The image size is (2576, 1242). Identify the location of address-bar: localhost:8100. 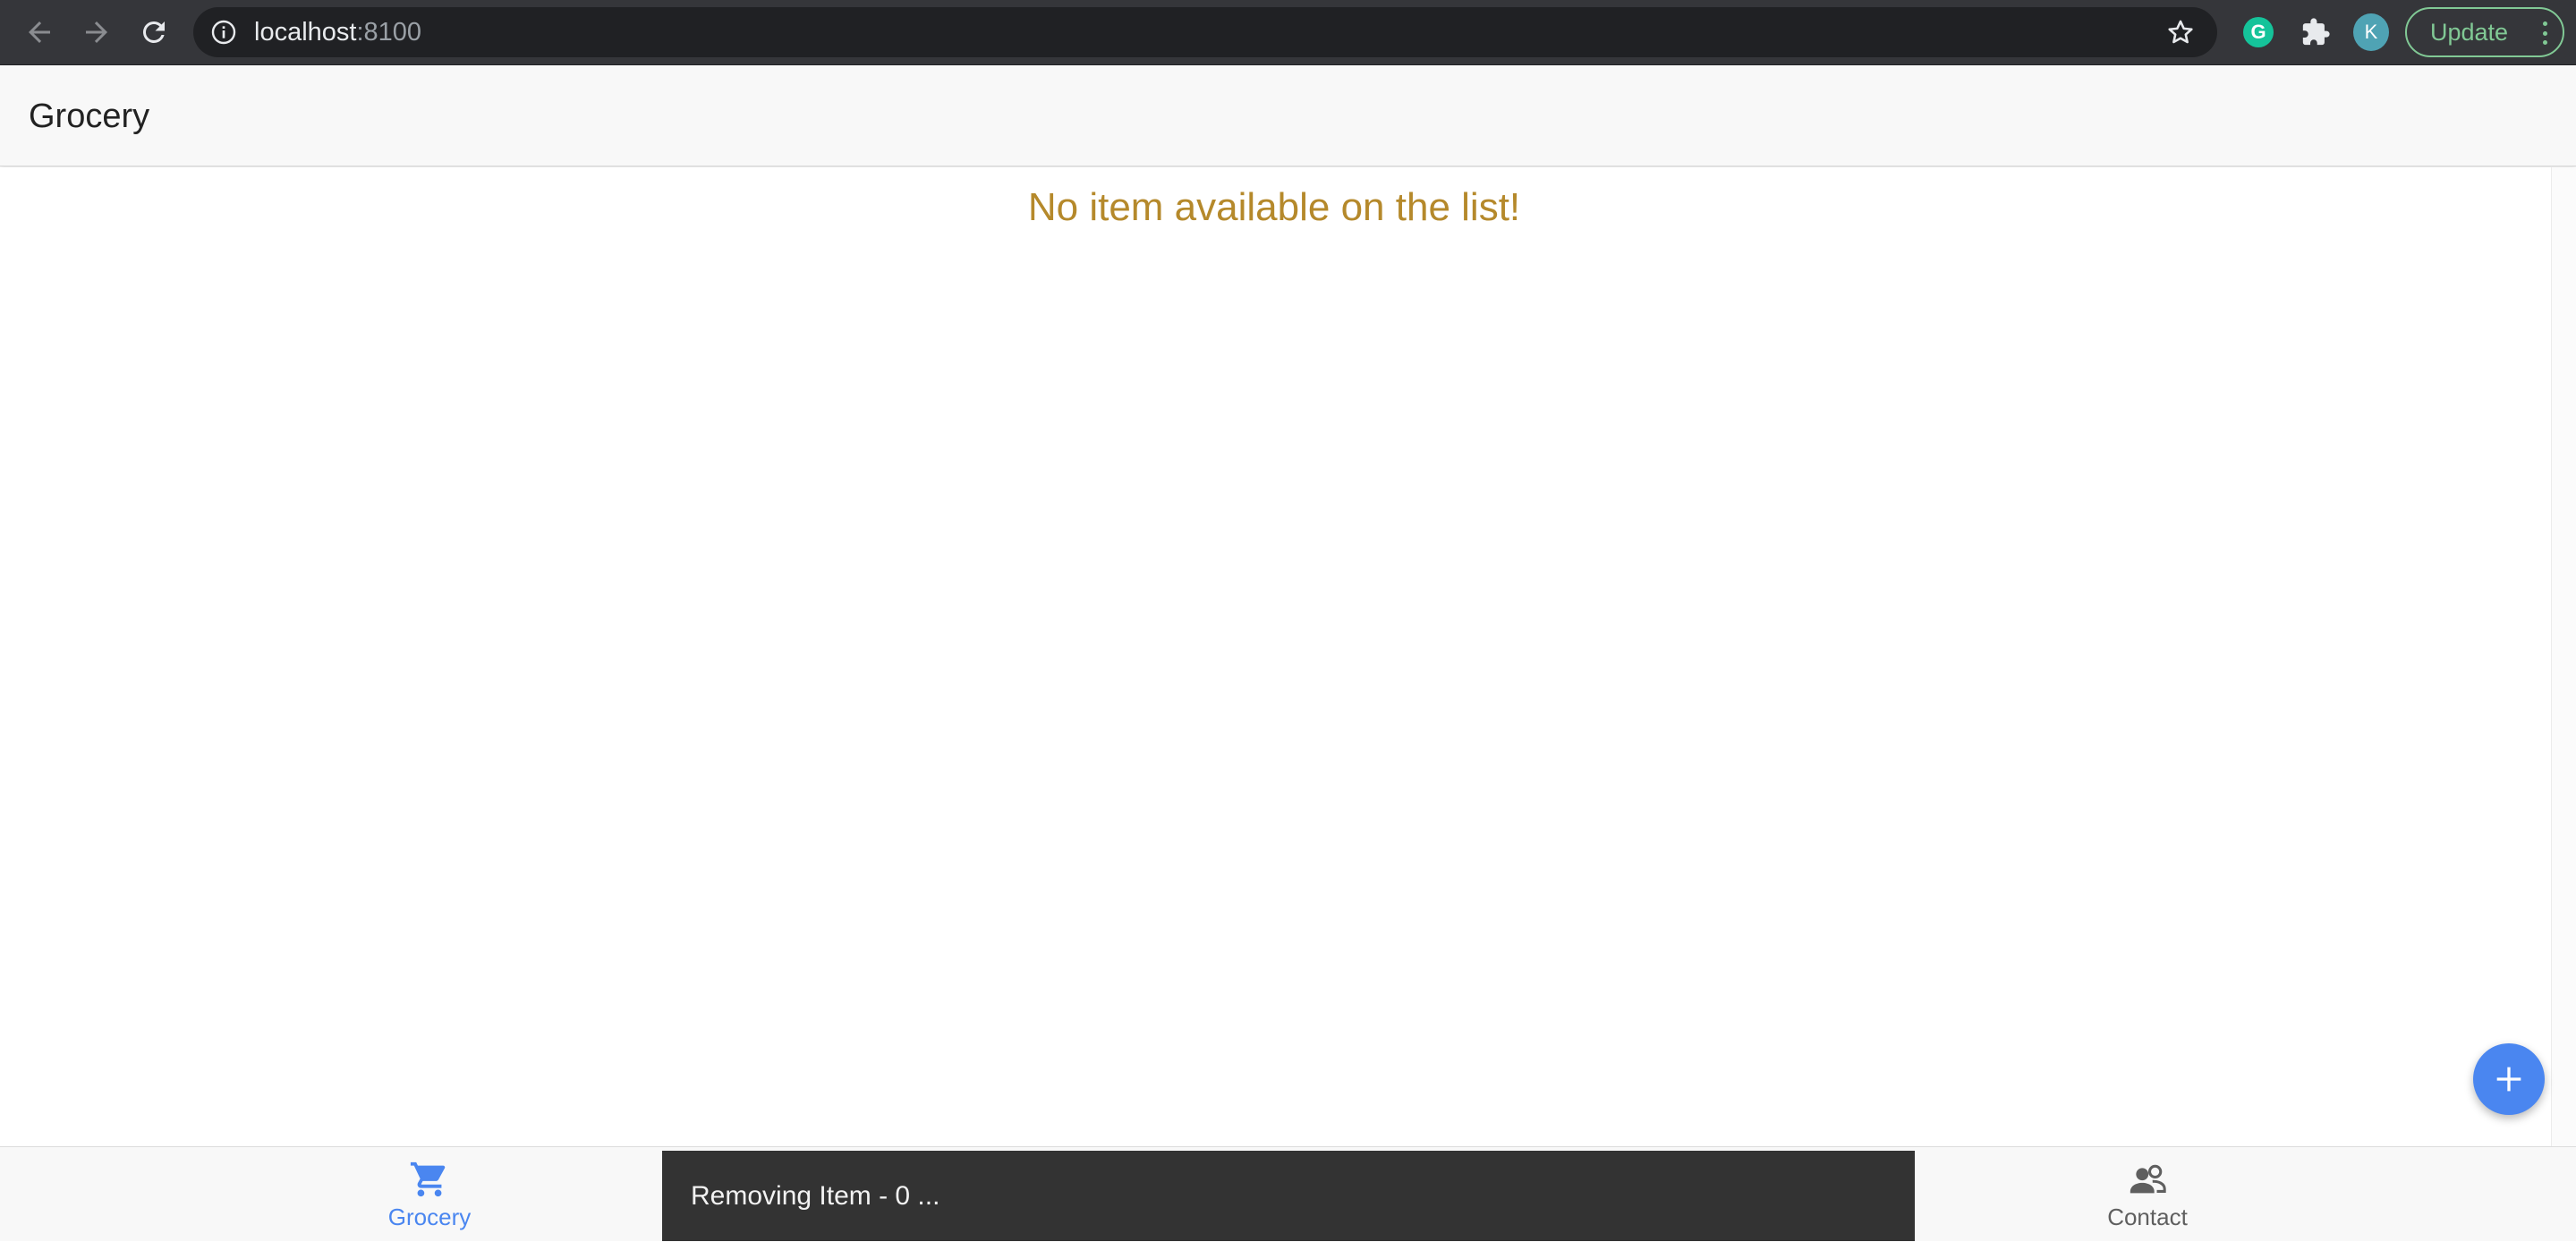
(1205, 32).